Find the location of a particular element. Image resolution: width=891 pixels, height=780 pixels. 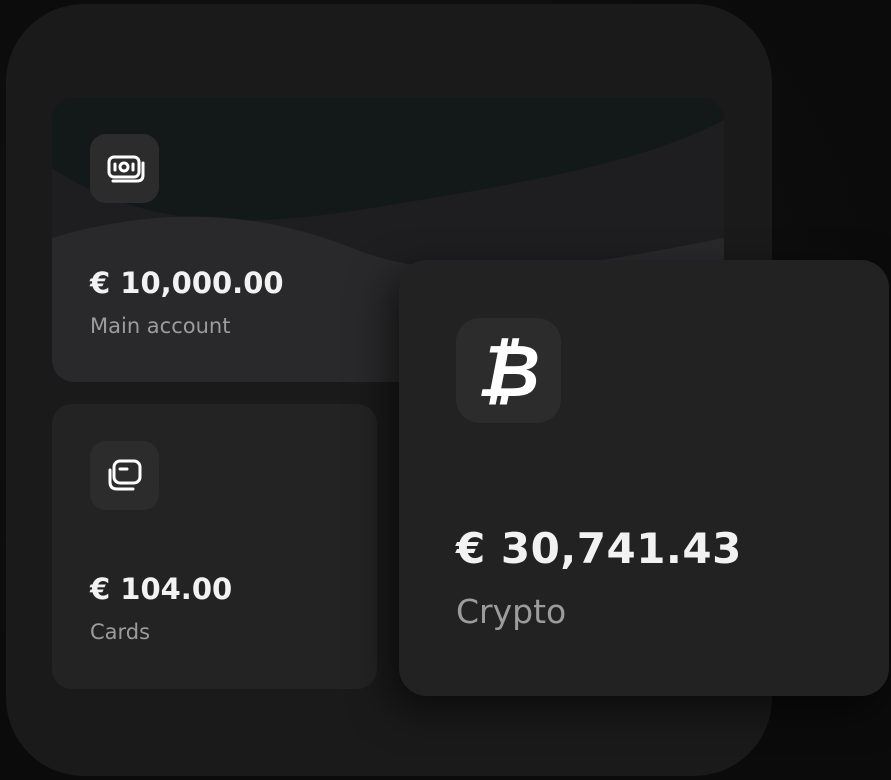

cards-icon-tile is located at coordinates (124, 475).